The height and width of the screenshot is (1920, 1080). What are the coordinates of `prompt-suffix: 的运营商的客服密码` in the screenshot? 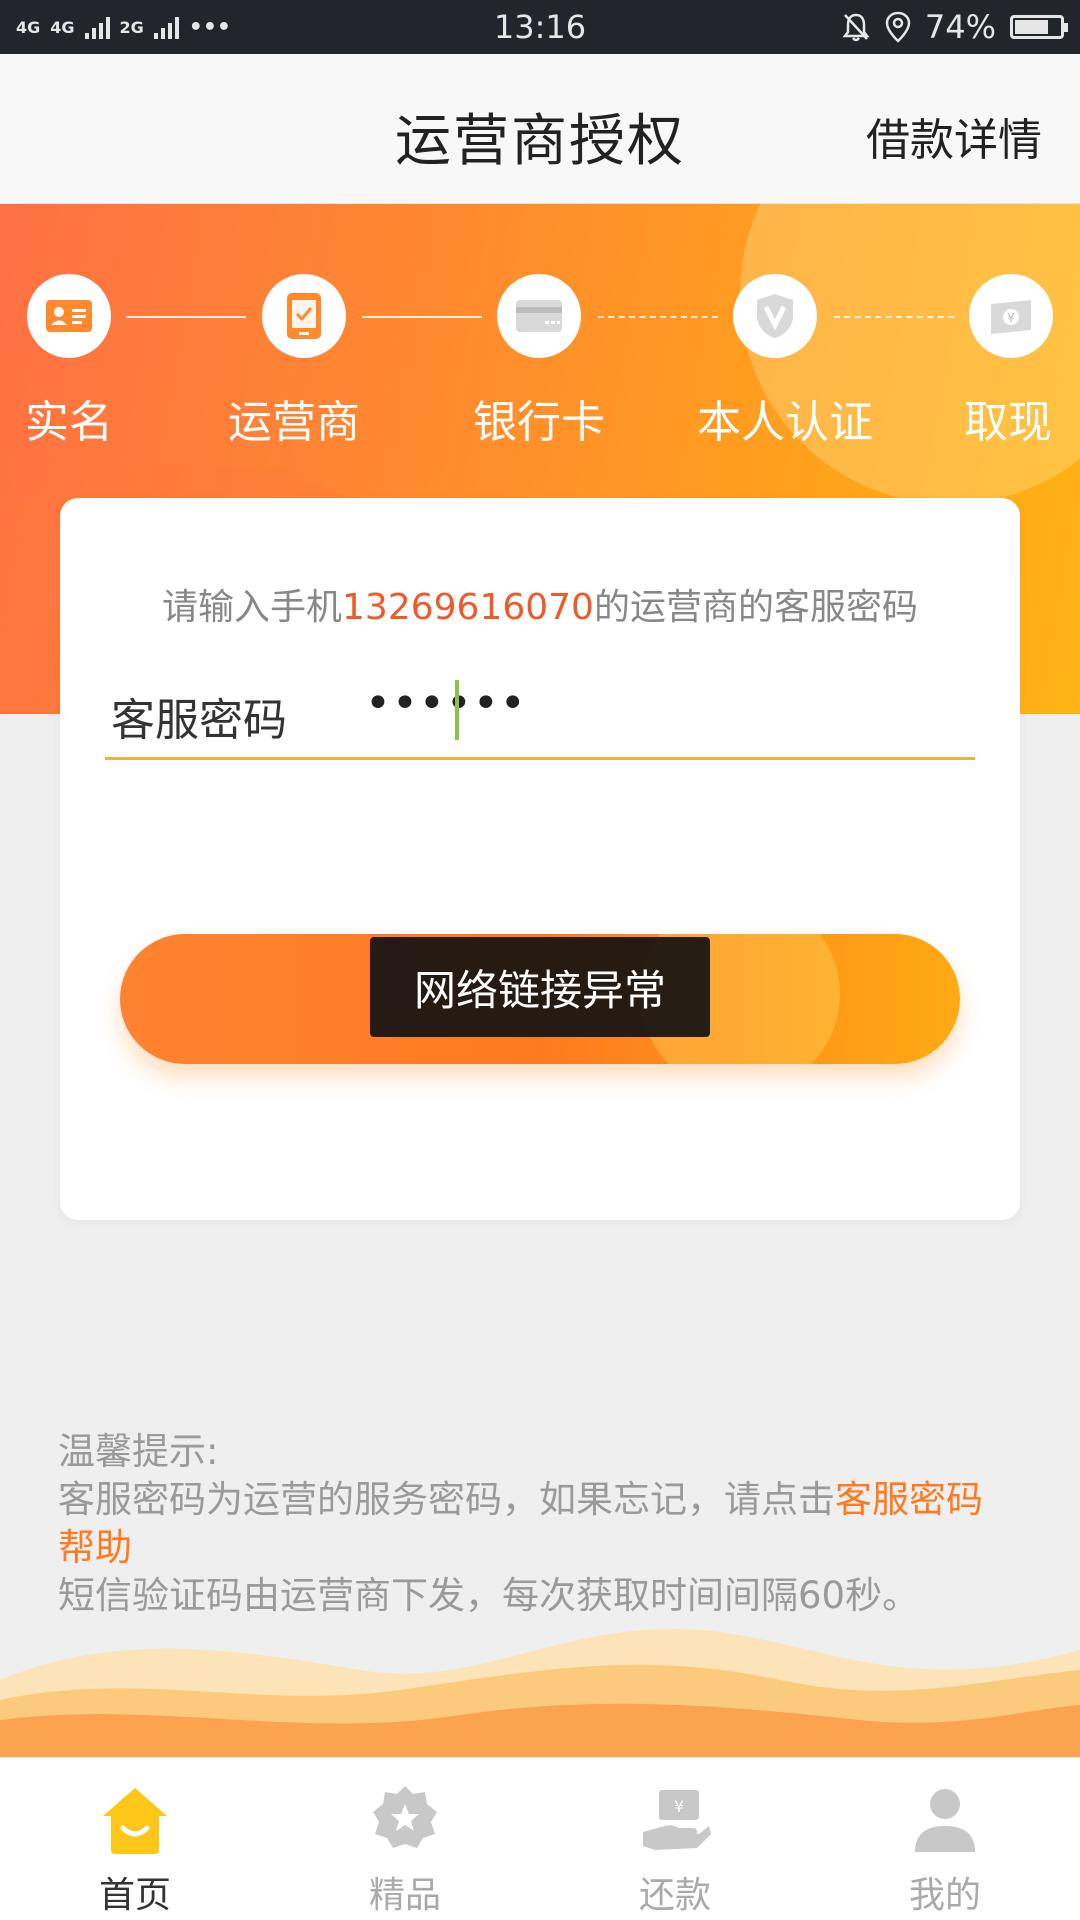 It's located at (755, 607).